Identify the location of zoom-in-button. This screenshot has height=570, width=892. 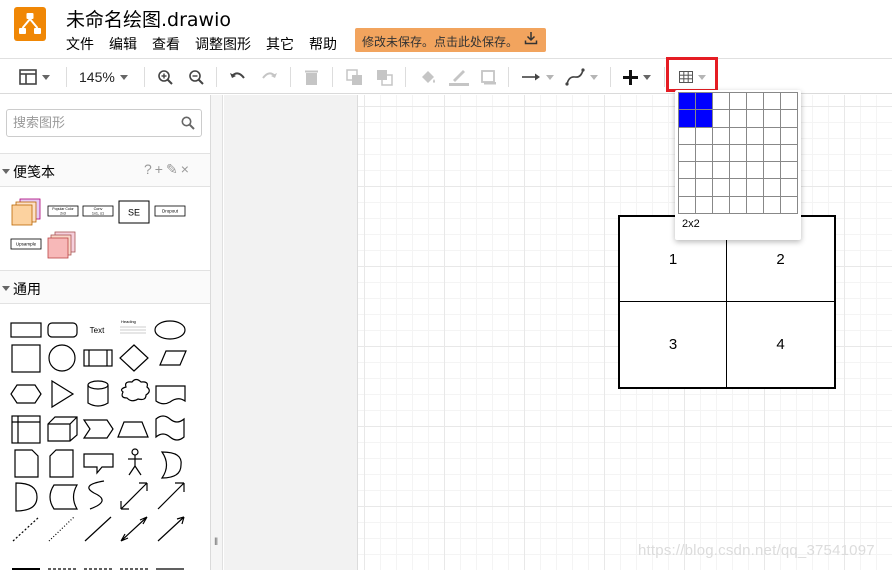
(165, 77).